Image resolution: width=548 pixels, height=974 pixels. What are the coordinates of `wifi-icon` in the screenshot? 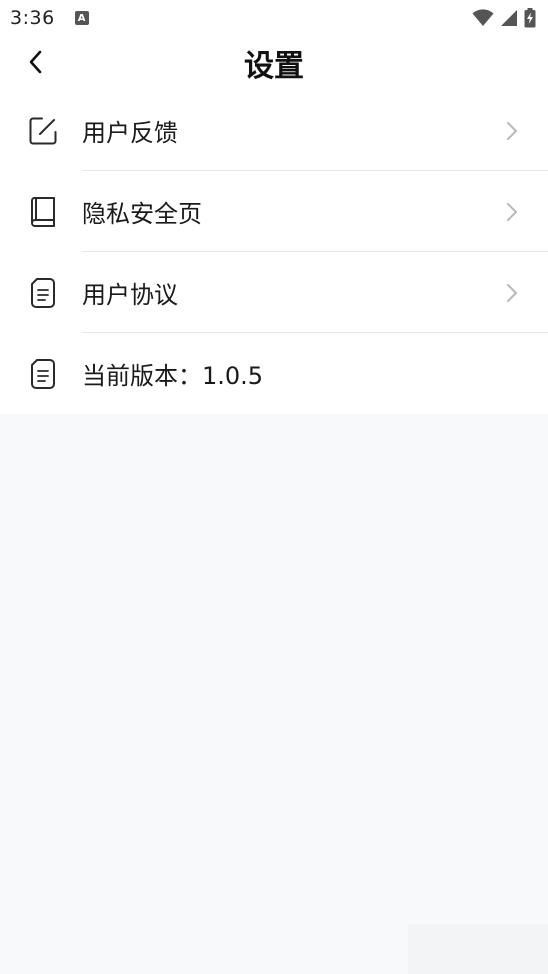 It's located at (483, 17).